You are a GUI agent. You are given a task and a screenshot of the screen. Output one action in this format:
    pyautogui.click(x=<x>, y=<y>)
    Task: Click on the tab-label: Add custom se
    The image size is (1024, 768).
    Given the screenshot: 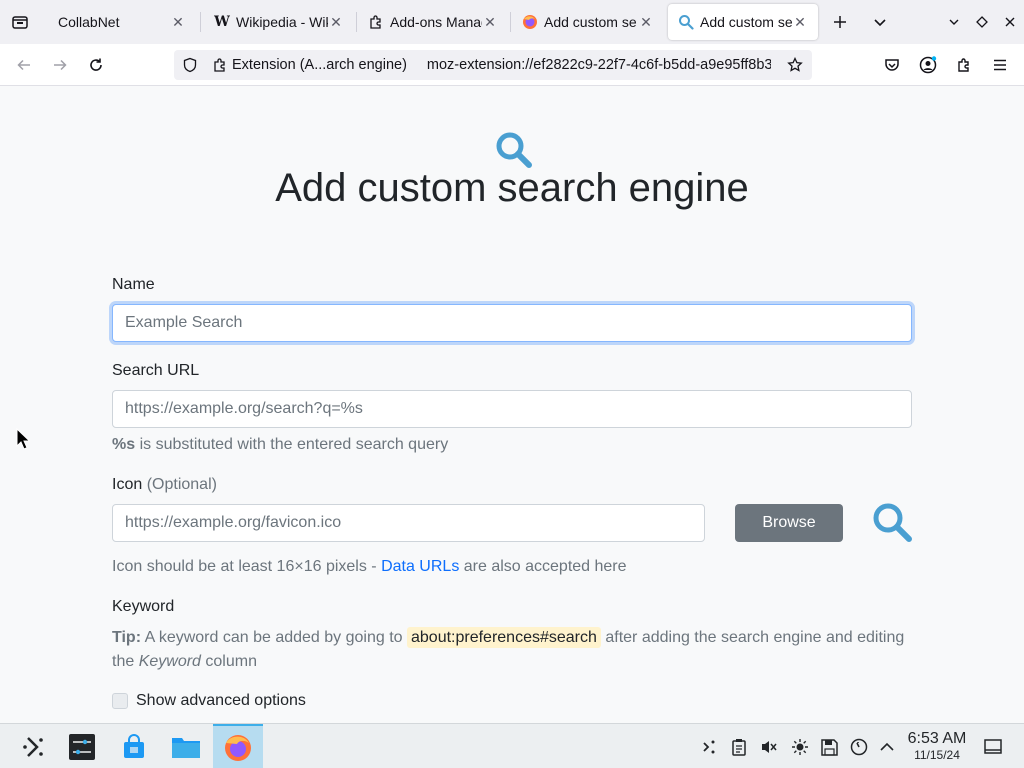 What is the action you would take?
    pyautogui.click(x=590, y=22)
    